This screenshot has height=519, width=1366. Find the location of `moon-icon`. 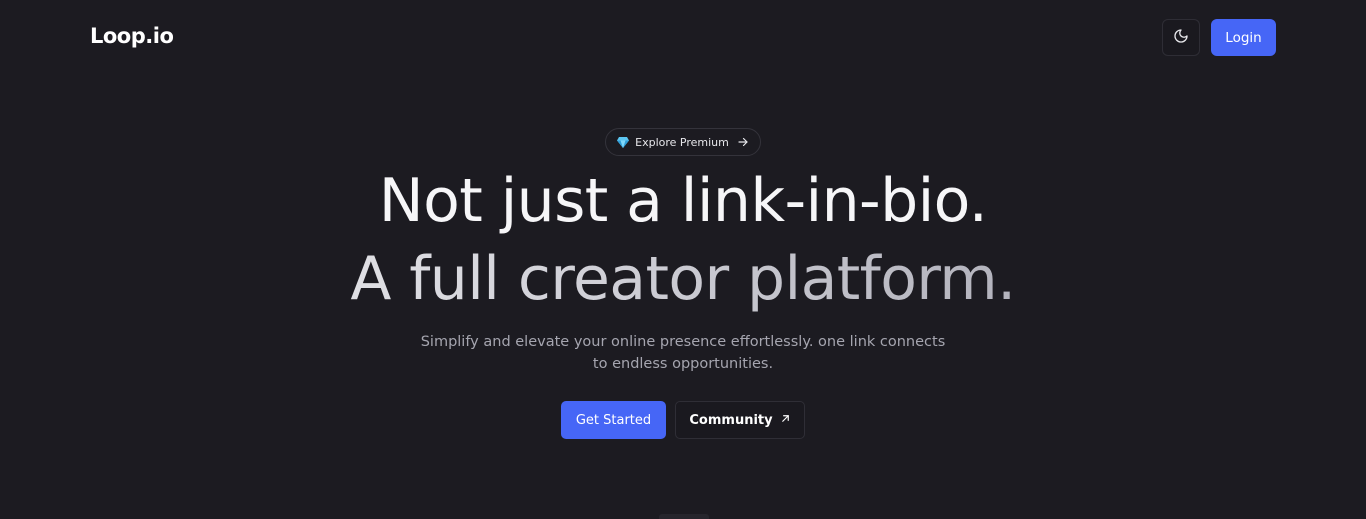

moon-icon is located at coordinates (1181, 37).